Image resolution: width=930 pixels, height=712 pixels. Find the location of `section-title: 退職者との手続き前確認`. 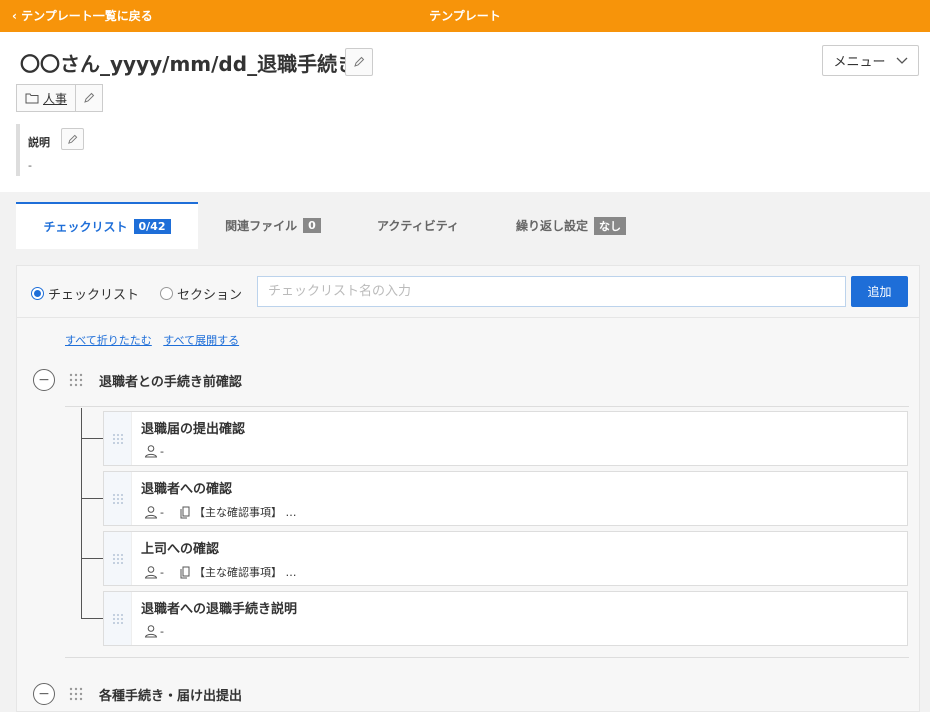

section-title: 退職者との手続き前確認 is located at coordinates (170, 382).